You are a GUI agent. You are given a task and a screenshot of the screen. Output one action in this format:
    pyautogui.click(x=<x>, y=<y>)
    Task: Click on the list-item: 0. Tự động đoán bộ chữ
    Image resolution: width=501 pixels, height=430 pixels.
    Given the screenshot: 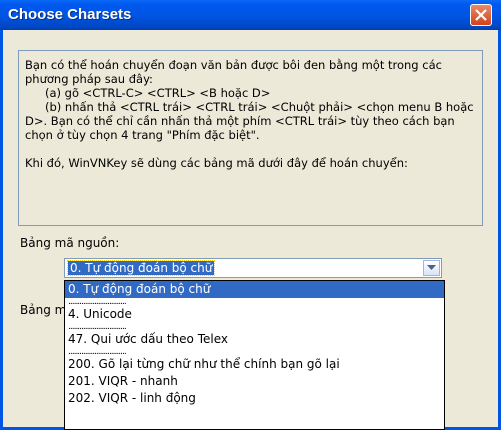 What is the action you would take?
    pyautogui.click(x=254, y=289)
    